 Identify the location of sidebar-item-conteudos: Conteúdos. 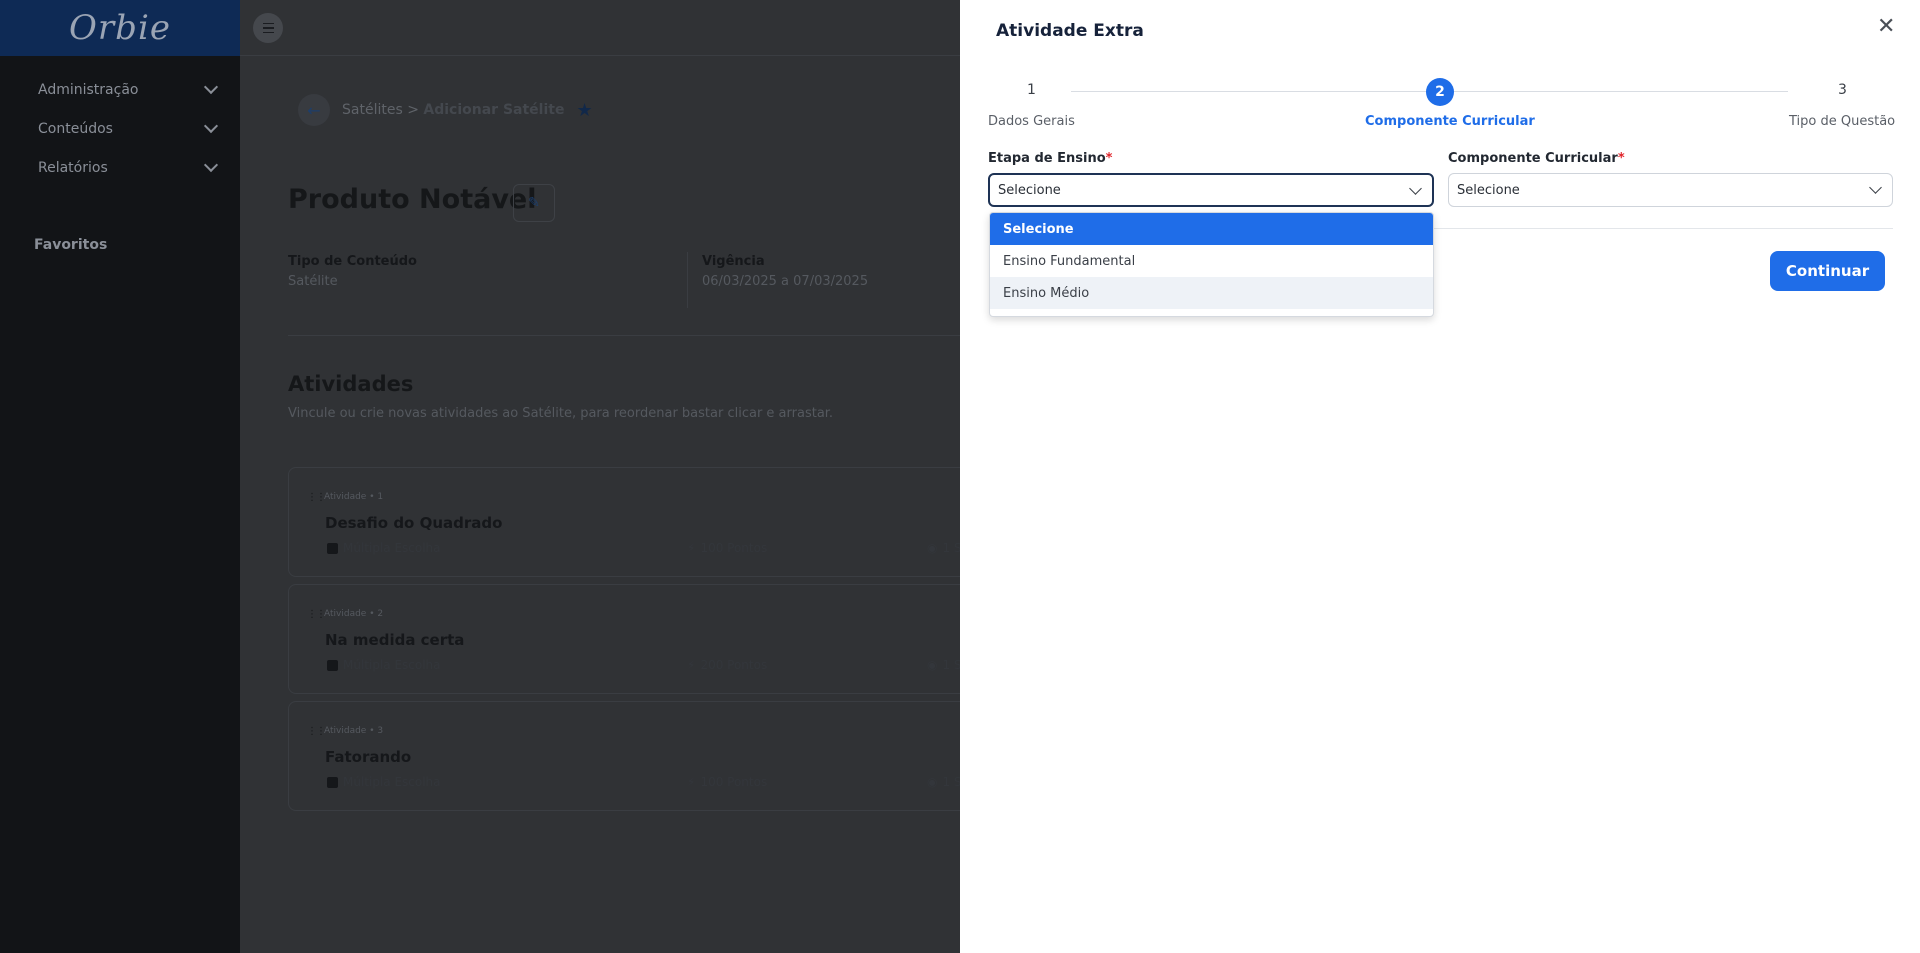
(120, 128).